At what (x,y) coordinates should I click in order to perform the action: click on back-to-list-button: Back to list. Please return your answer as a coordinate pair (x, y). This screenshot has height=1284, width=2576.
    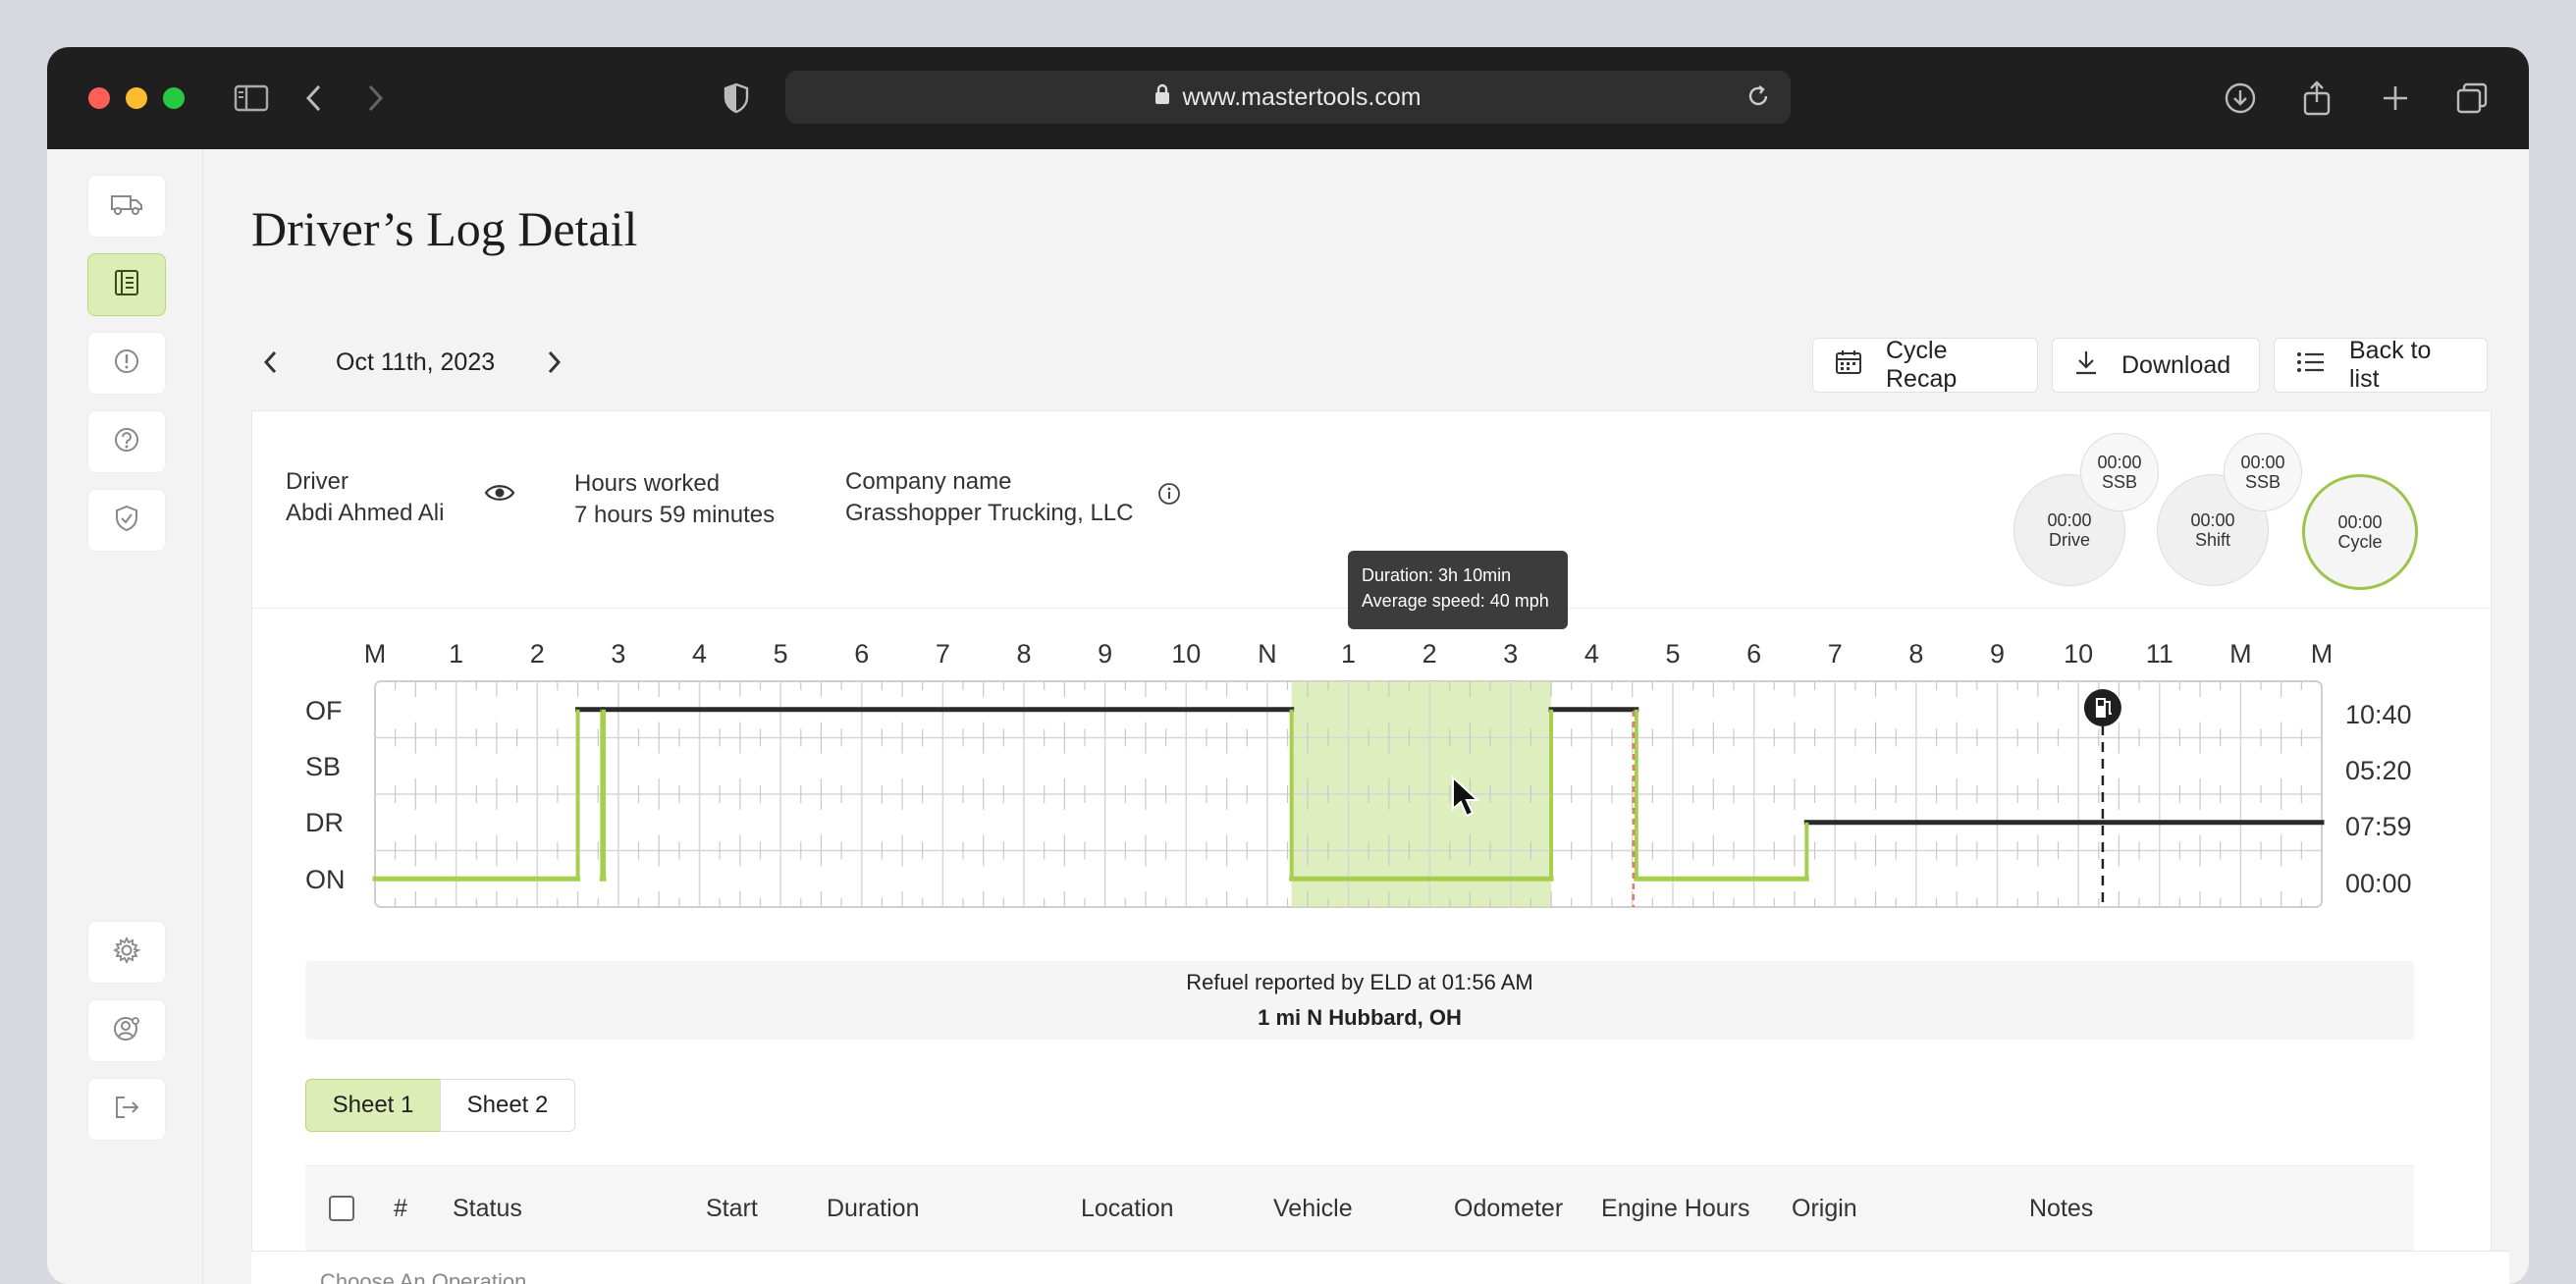
    Looking at the image, I should click on (2381, 365).